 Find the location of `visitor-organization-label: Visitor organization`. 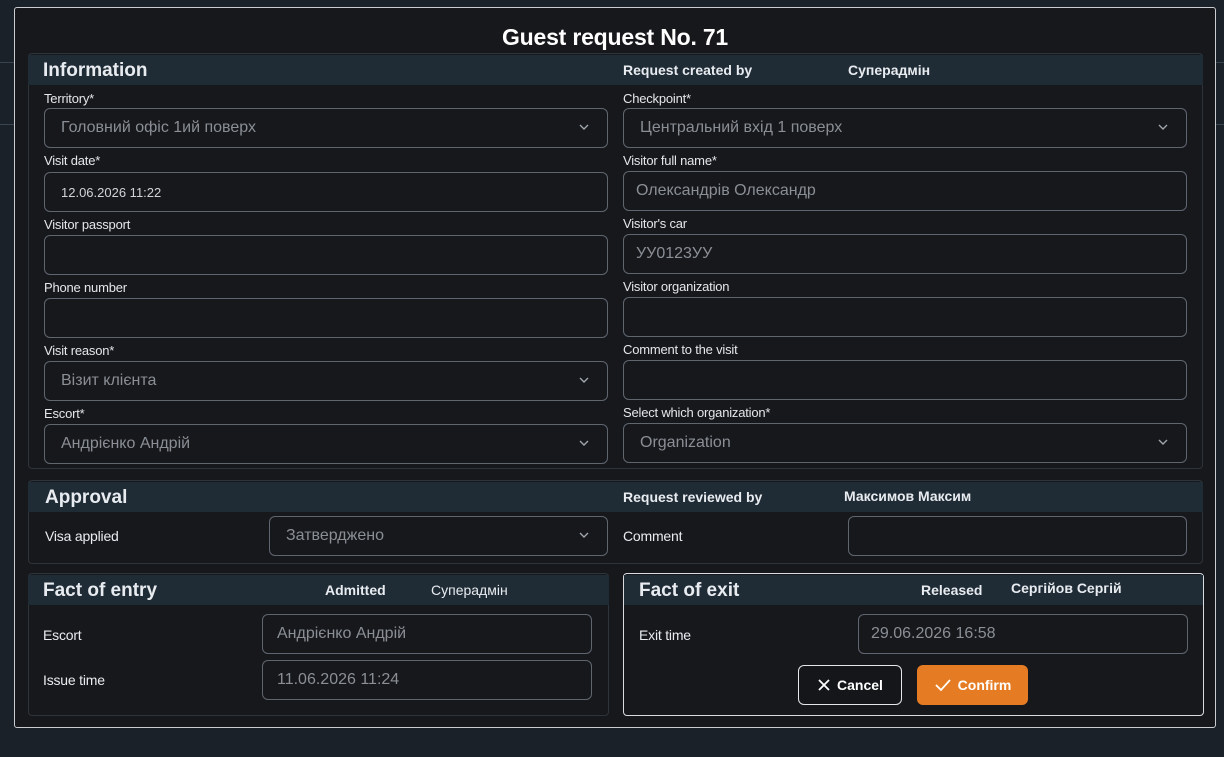

visitor-organization-label: Visitor organization is located at coordinates (676, 286).